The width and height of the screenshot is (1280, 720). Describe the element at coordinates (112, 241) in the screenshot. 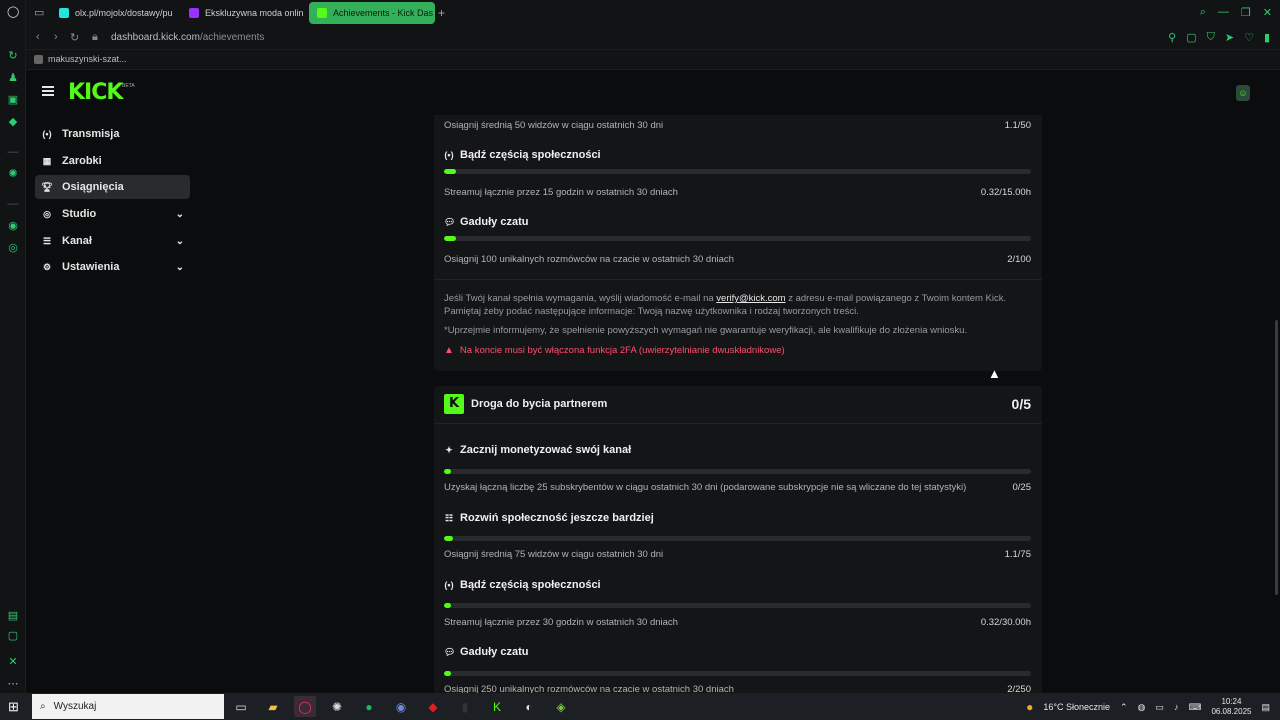

I see `sidebar-item-kanal: ☰ Kanał ⌄` at that location.